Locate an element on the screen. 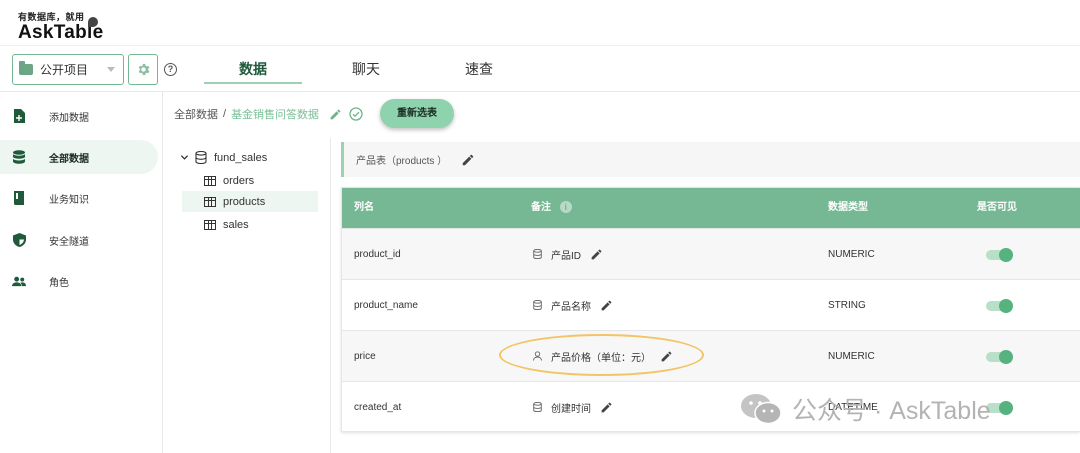 The width and height of the screenshot is (1080, 453). edit-name-button is located at coordinates (335, 114).